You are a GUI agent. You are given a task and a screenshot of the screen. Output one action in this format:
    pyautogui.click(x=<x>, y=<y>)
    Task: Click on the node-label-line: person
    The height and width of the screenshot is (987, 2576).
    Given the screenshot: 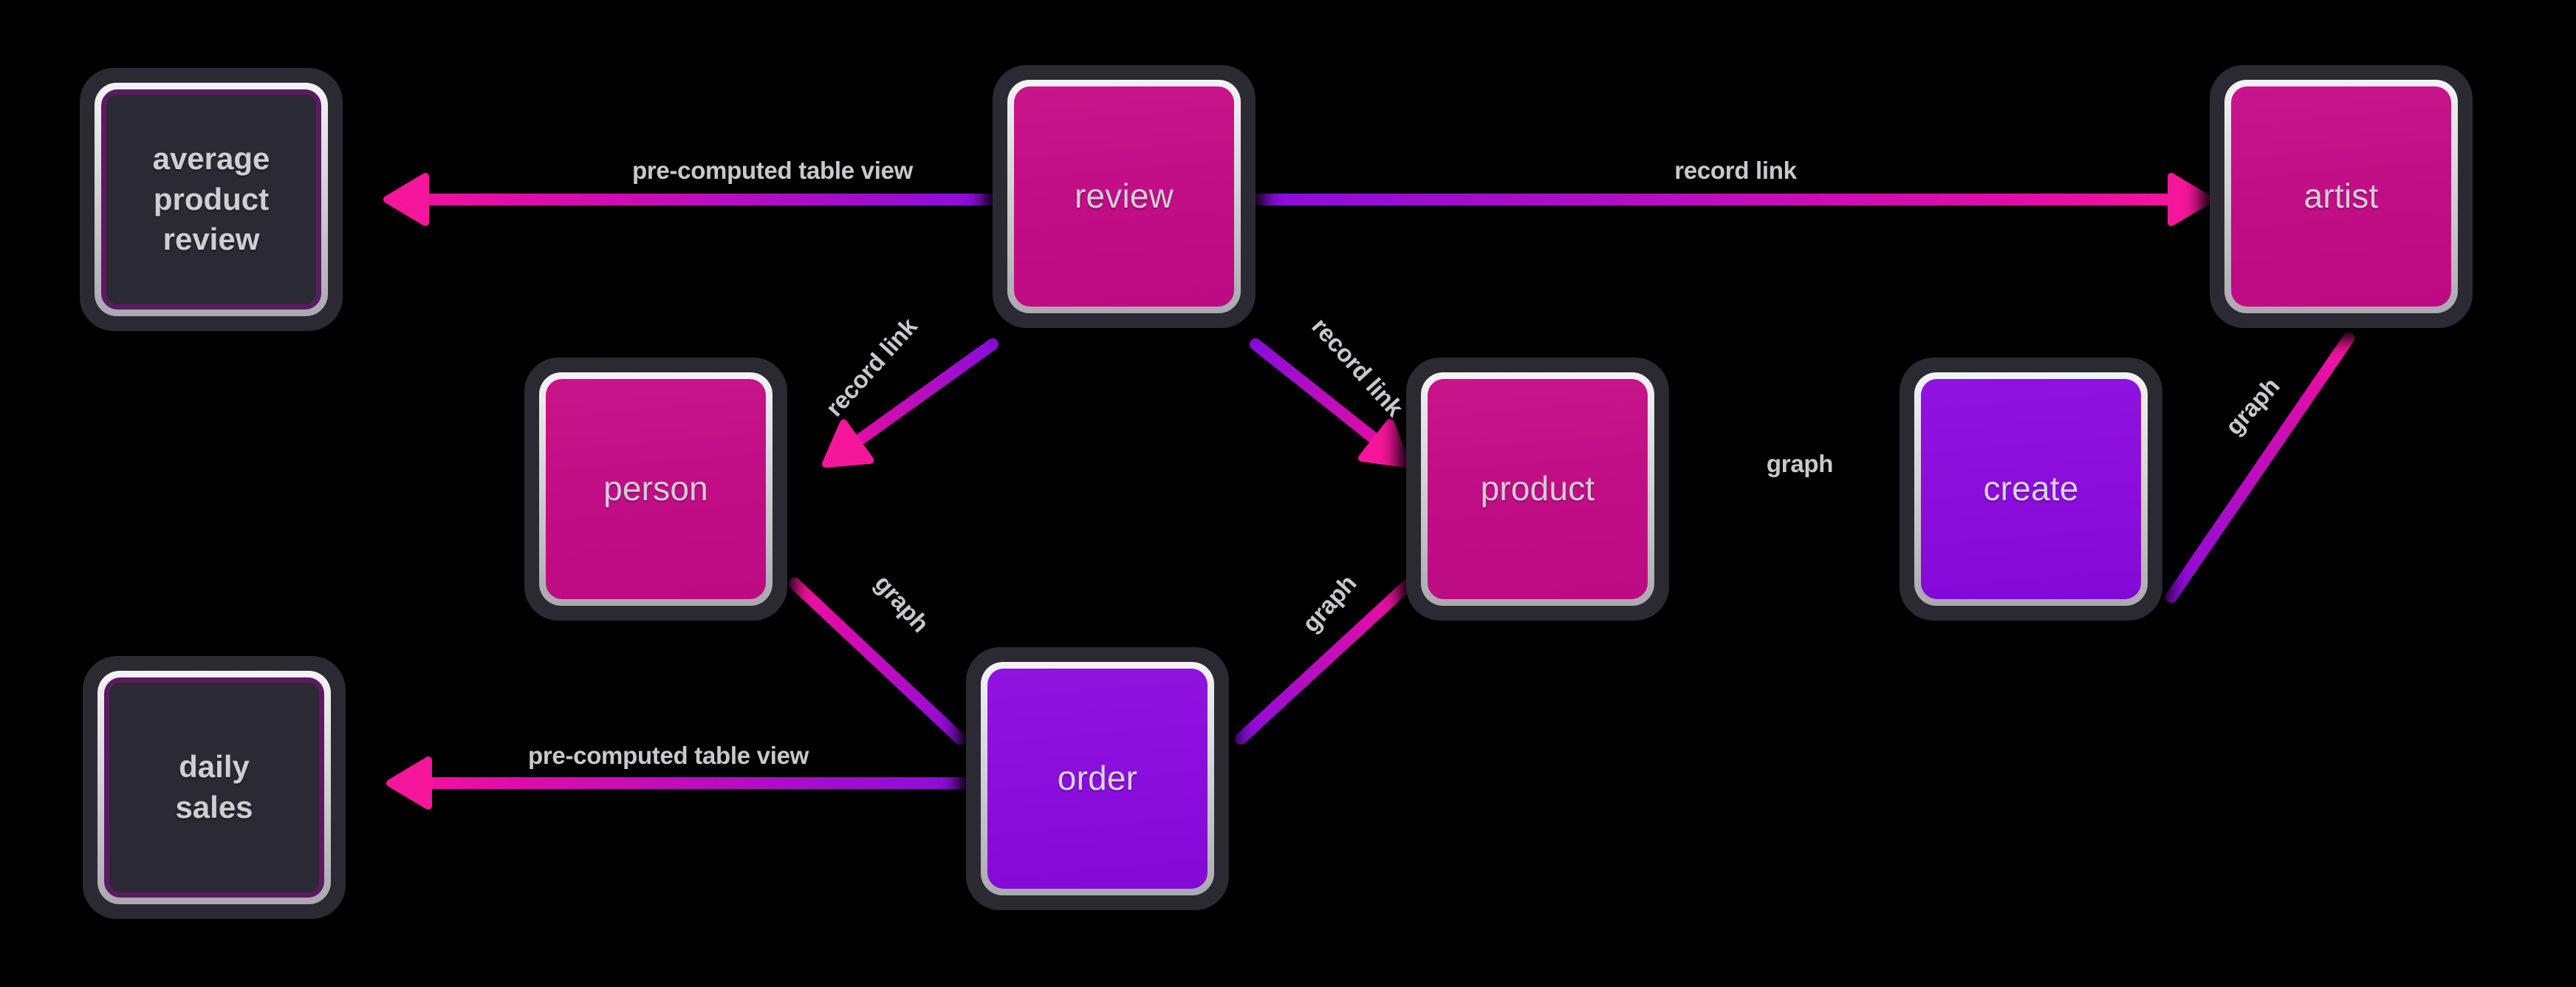 What is the action you would take?
    pyautogui.click(x=655, y=488)
    